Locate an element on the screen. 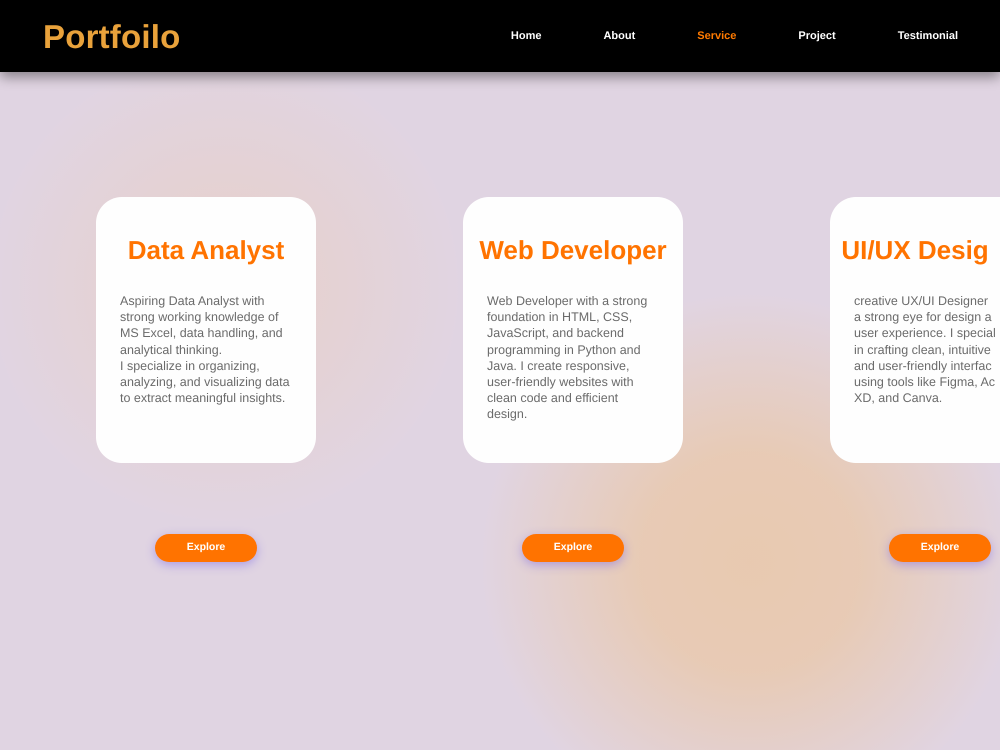 The width and height of the screenshot is (1000, 750). card-description: creative UX/UI Designer a strong eye for design a user experience. I special in crafting clean, intuitive and user-friendly interfac using tools like Figma, Ac XD, and Canva. is located at coordinates (925, 349).